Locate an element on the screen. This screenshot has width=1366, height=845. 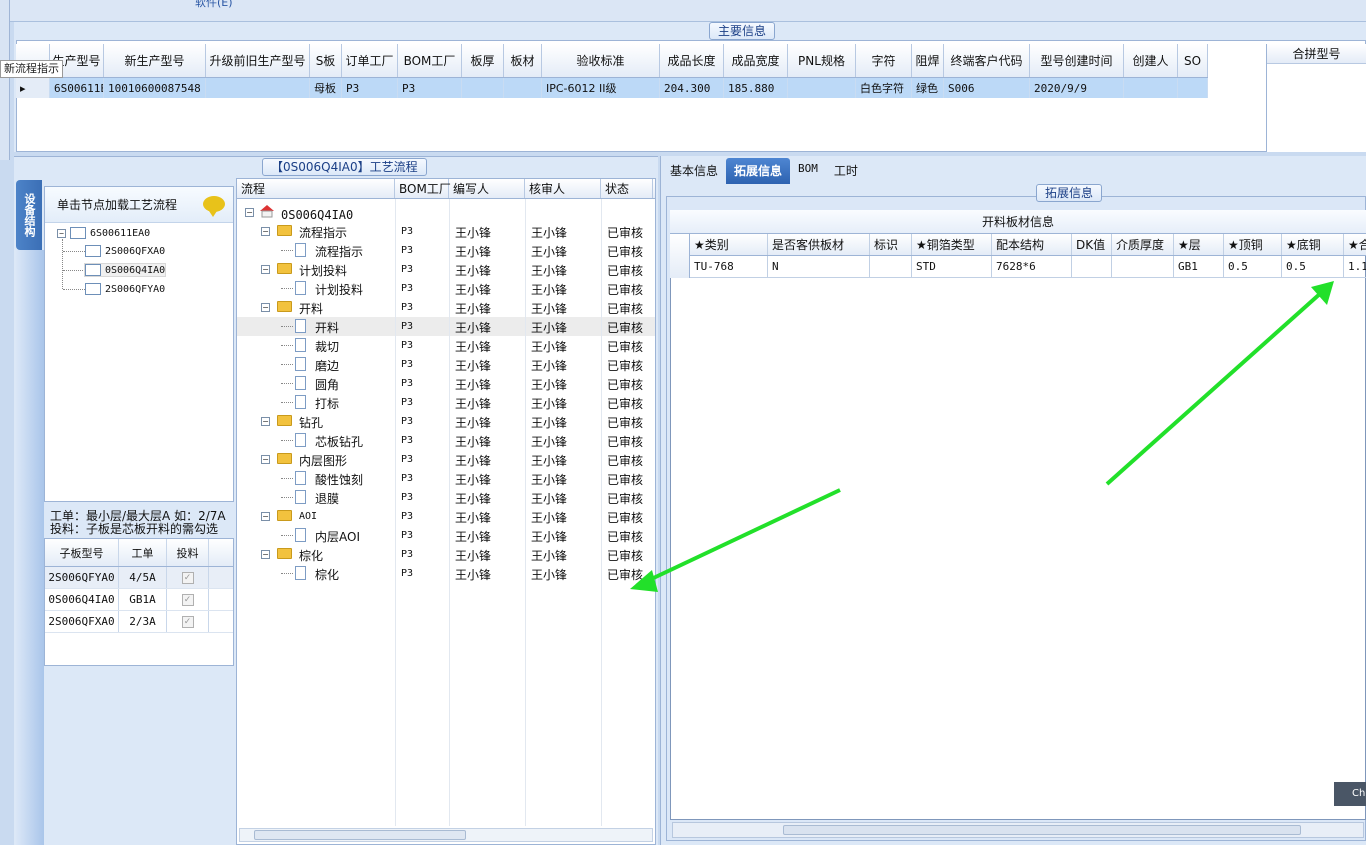
col-header: ★类别 is located at coordinates (729, 244).